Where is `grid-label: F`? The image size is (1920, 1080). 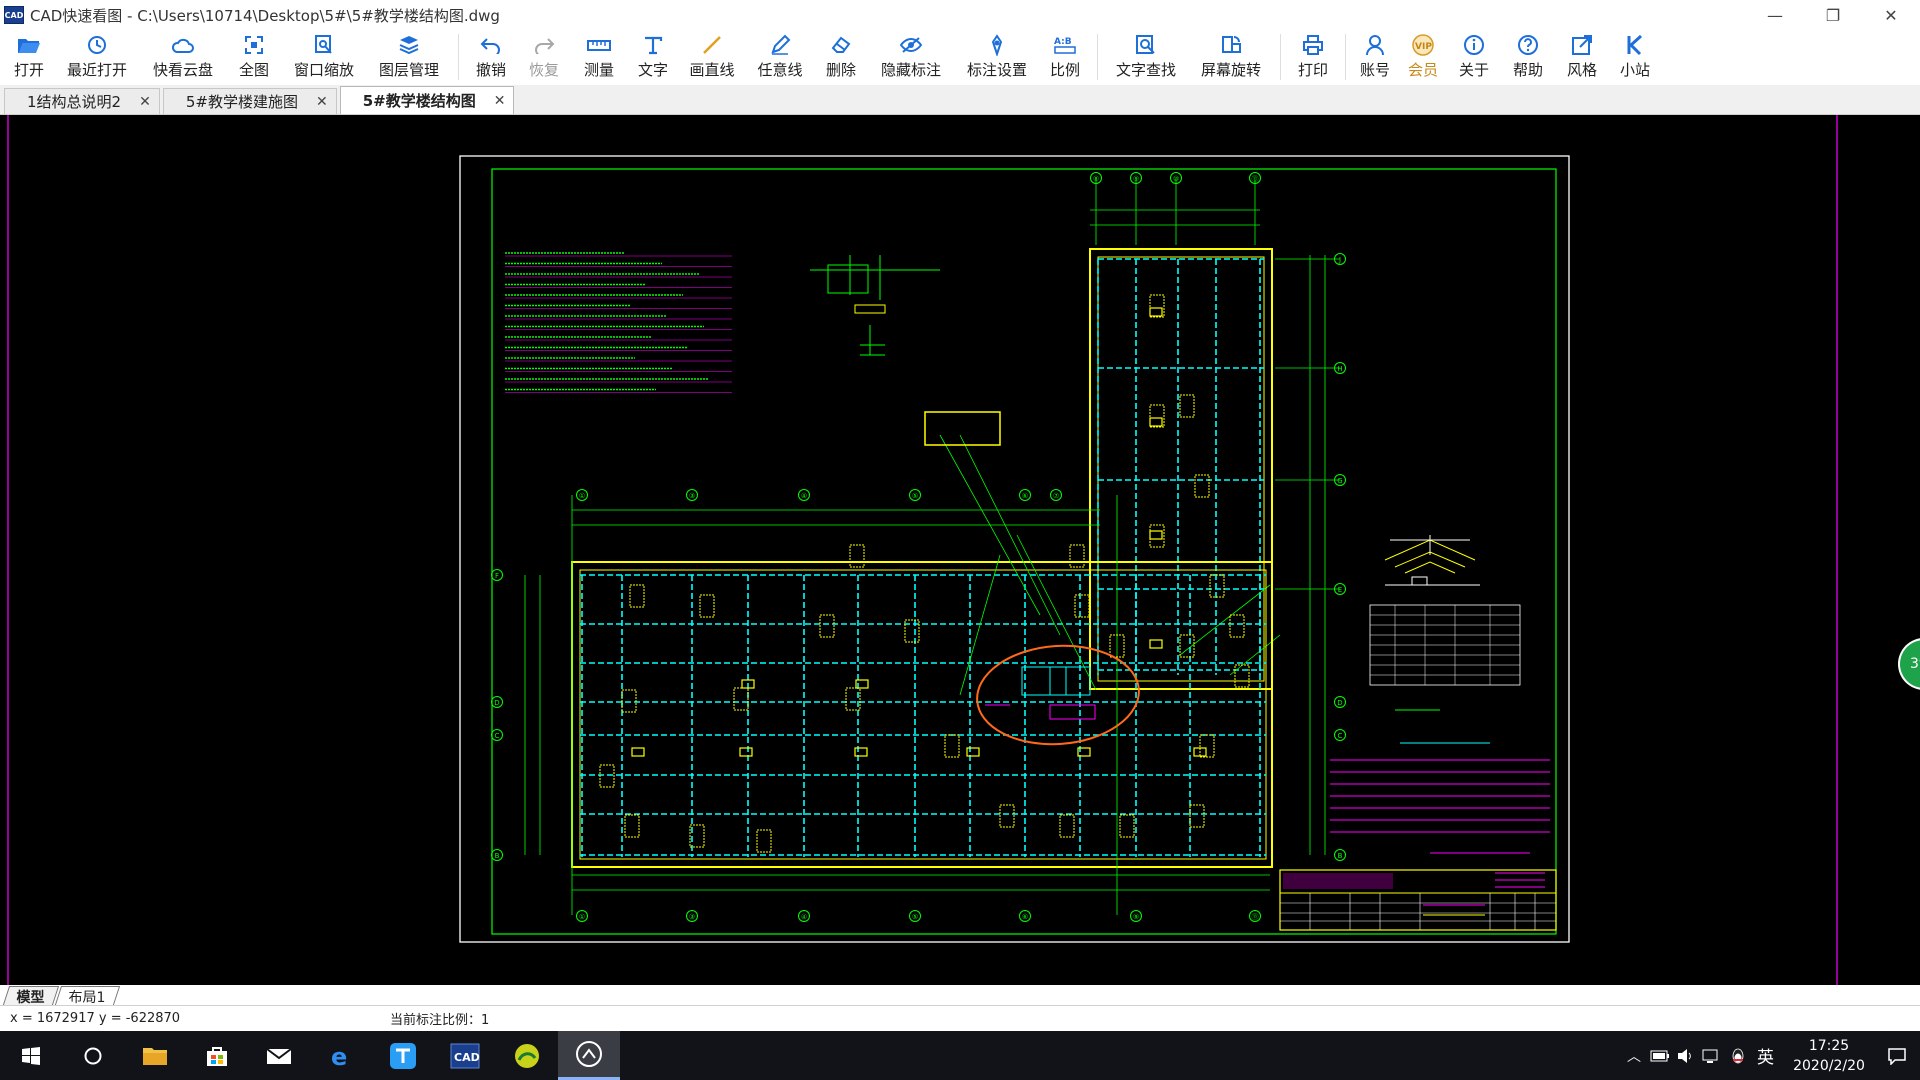
grid-label: F is located at coordinates (497, 576).